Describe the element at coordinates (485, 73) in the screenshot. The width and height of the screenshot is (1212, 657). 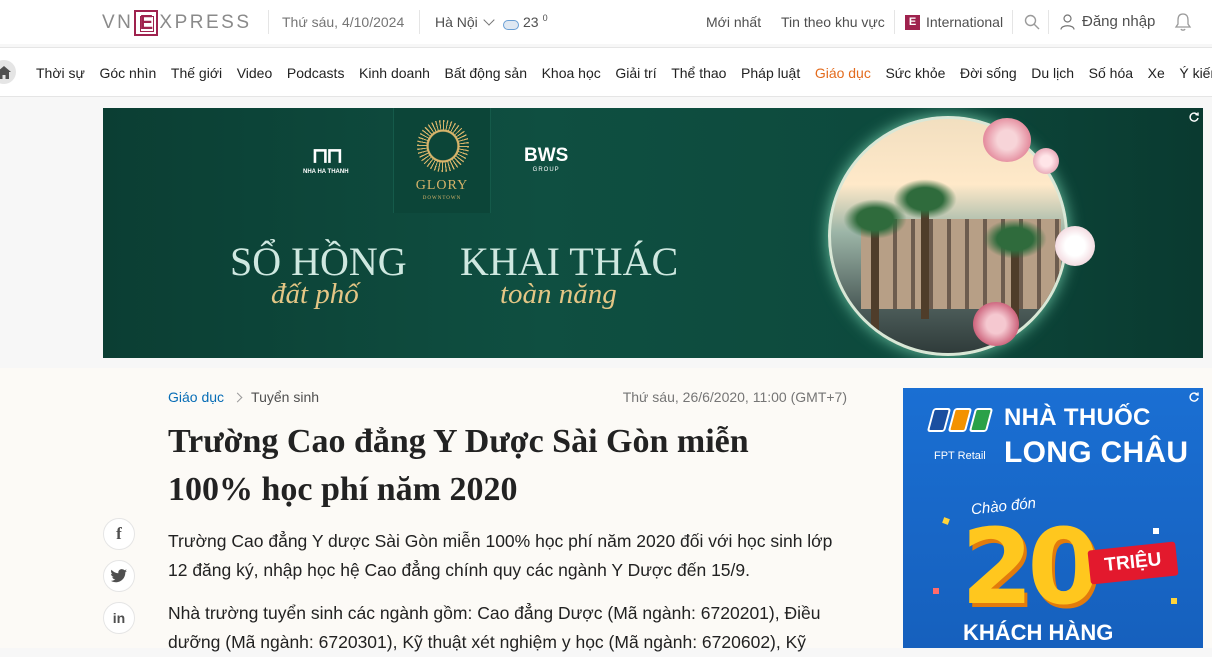
I see `category-link: Bất động sản` at that location.